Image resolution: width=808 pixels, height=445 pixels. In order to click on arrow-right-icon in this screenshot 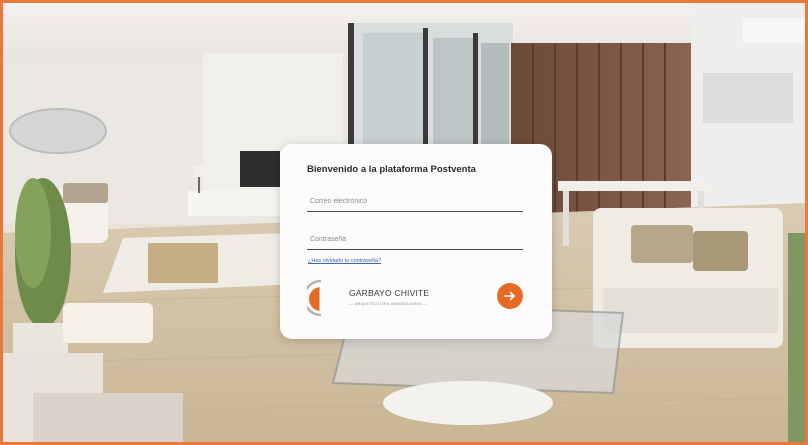, I will do `click(509, 296)`.